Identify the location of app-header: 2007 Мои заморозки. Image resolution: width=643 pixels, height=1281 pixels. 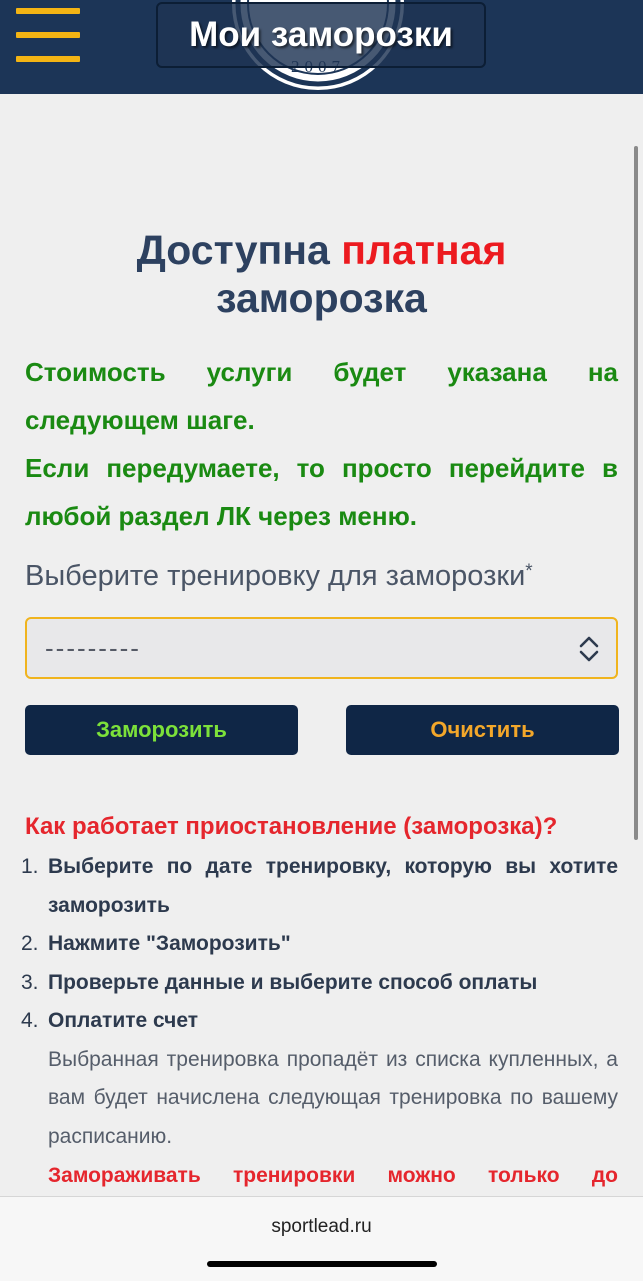
(321, 47).